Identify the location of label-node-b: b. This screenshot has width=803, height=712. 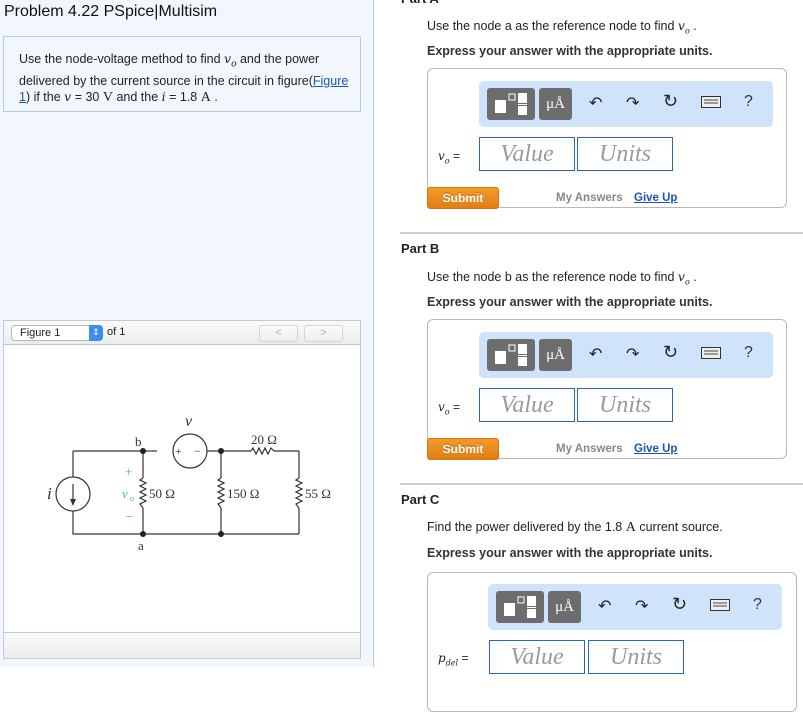
(138, 441).